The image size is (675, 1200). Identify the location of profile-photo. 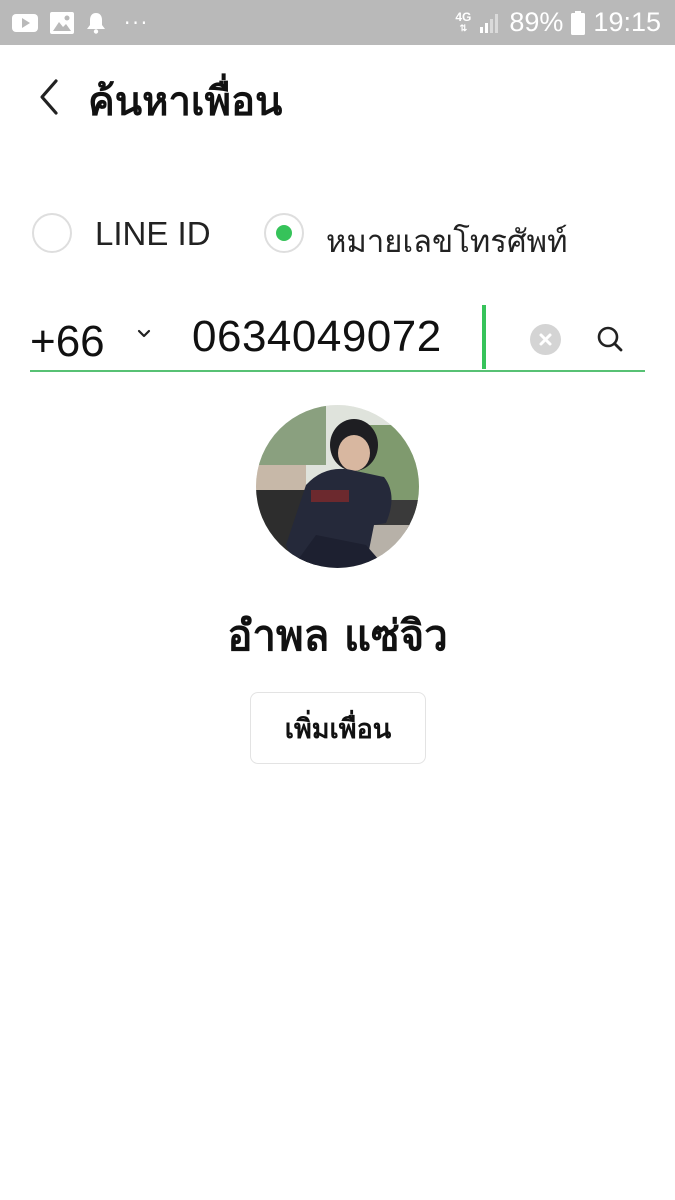
(337, 486).